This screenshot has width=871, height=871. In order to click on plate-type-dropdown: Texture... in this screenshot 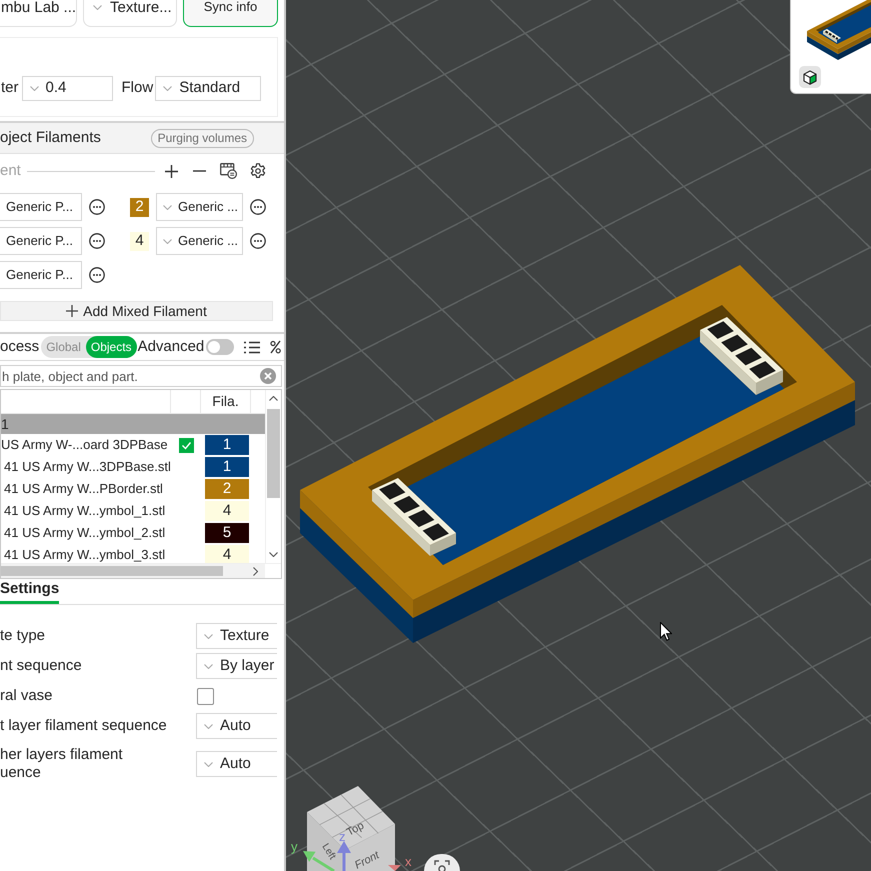, I will do `click(130, 13)`.